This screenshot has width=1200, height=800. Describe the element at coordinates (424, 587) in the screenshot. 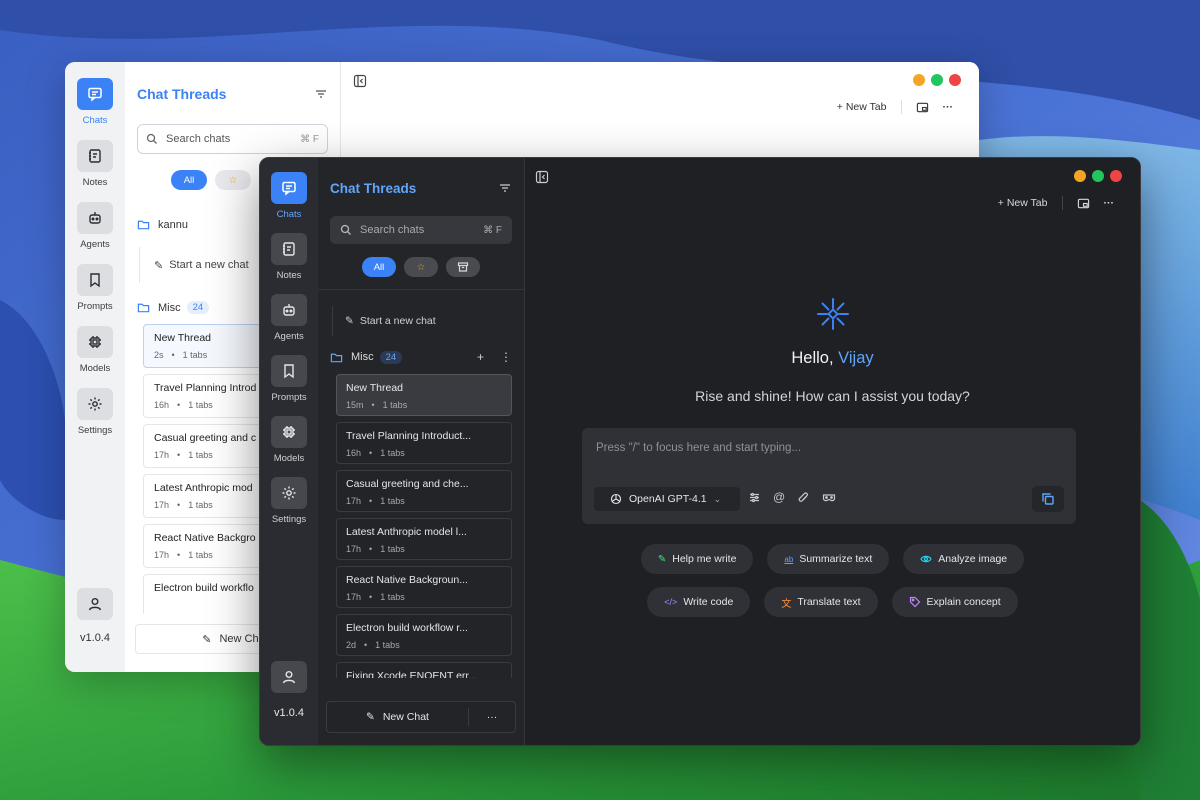

I see `thread-item: React Native Backgroun... 17h • 1 tabs` at that location.